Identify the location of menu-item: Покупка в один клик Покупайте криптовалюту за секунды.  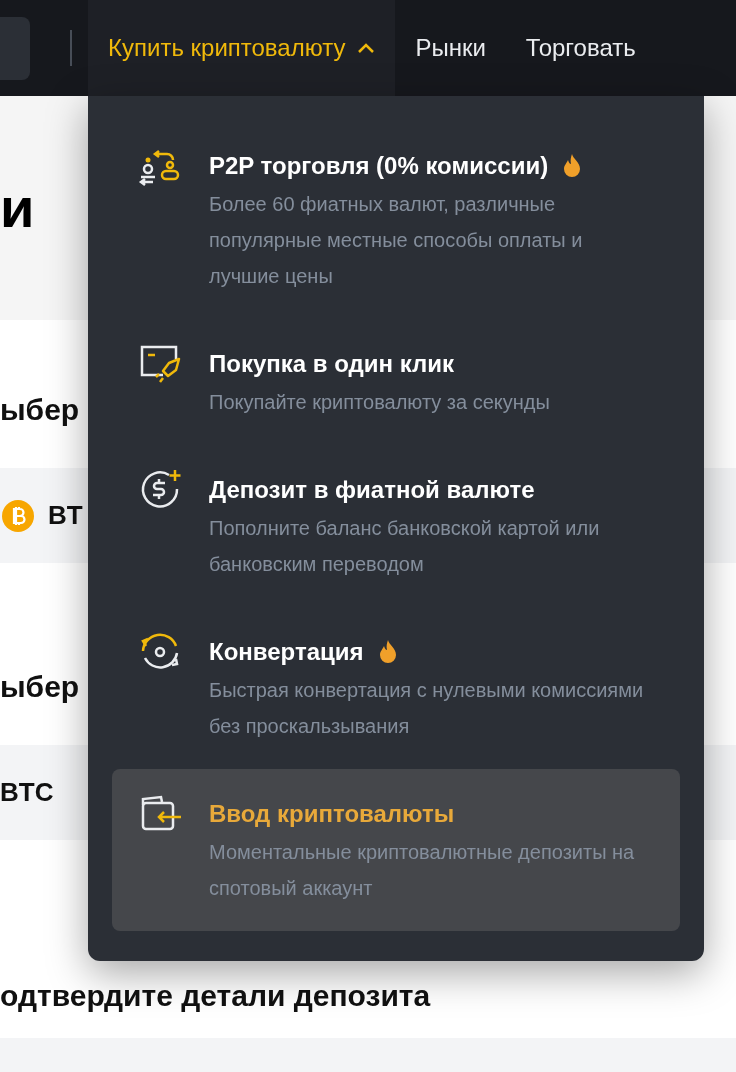
(396, 382).